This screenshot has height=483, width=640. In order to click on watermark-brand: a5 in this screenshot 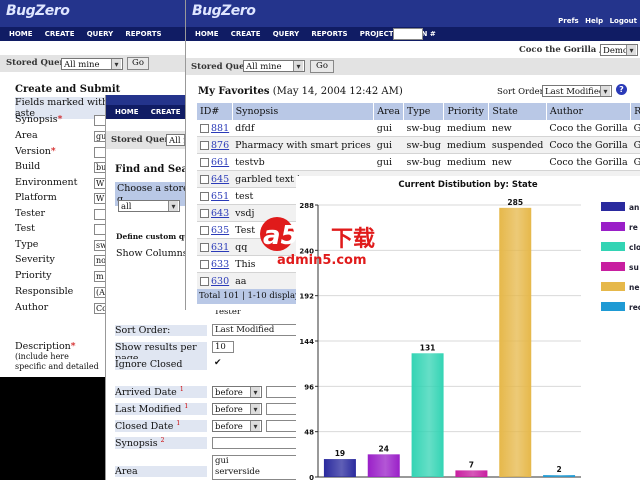, I will do `click(281, 236)`.